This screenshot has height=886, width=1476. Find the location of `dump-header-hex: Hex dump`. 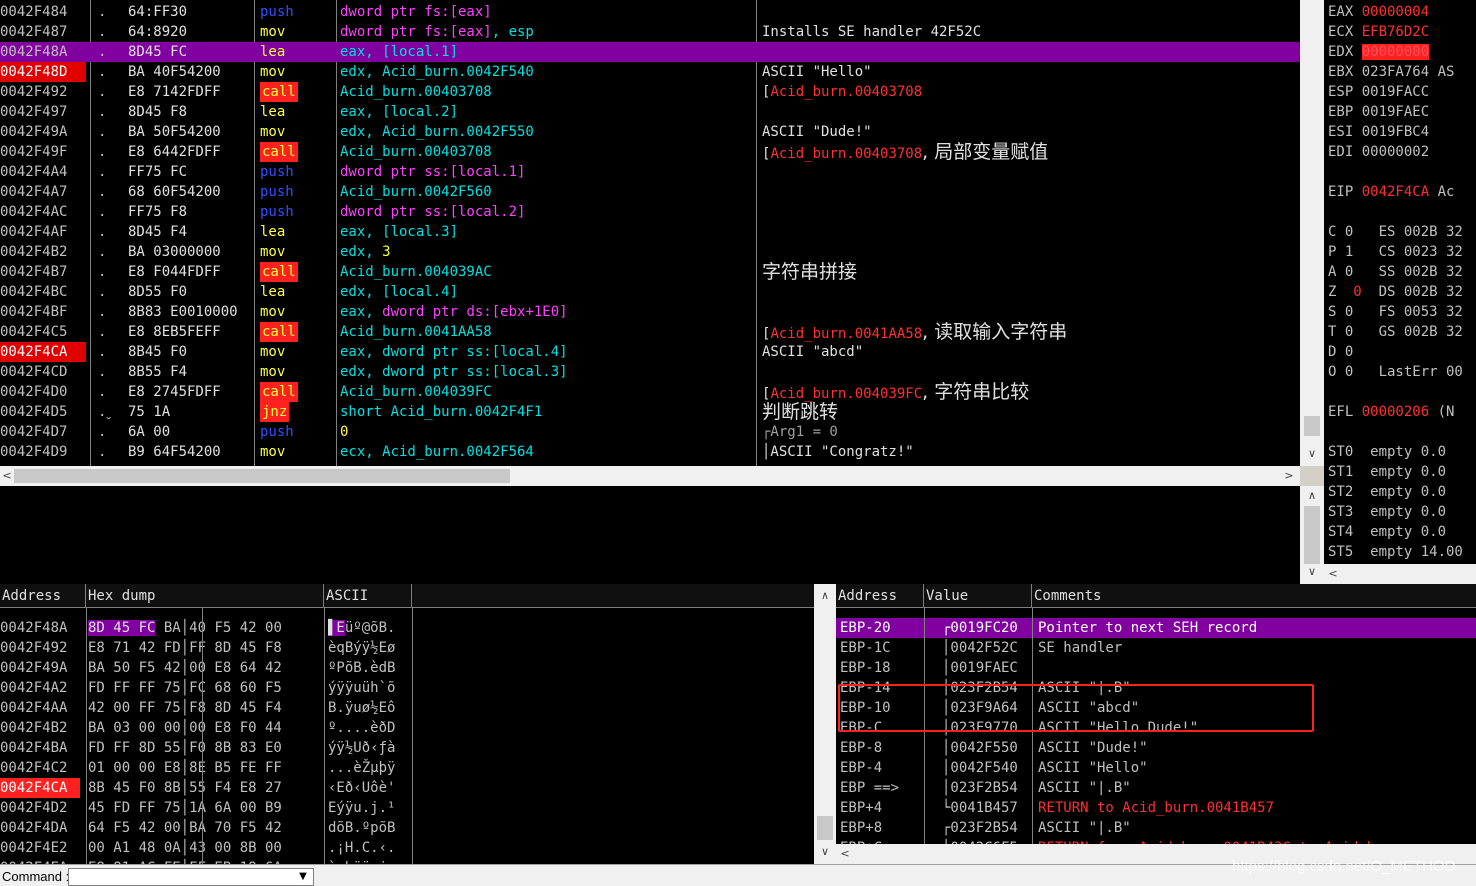

dump-header-hex: Hex dump is located at coordinates (205, 596).